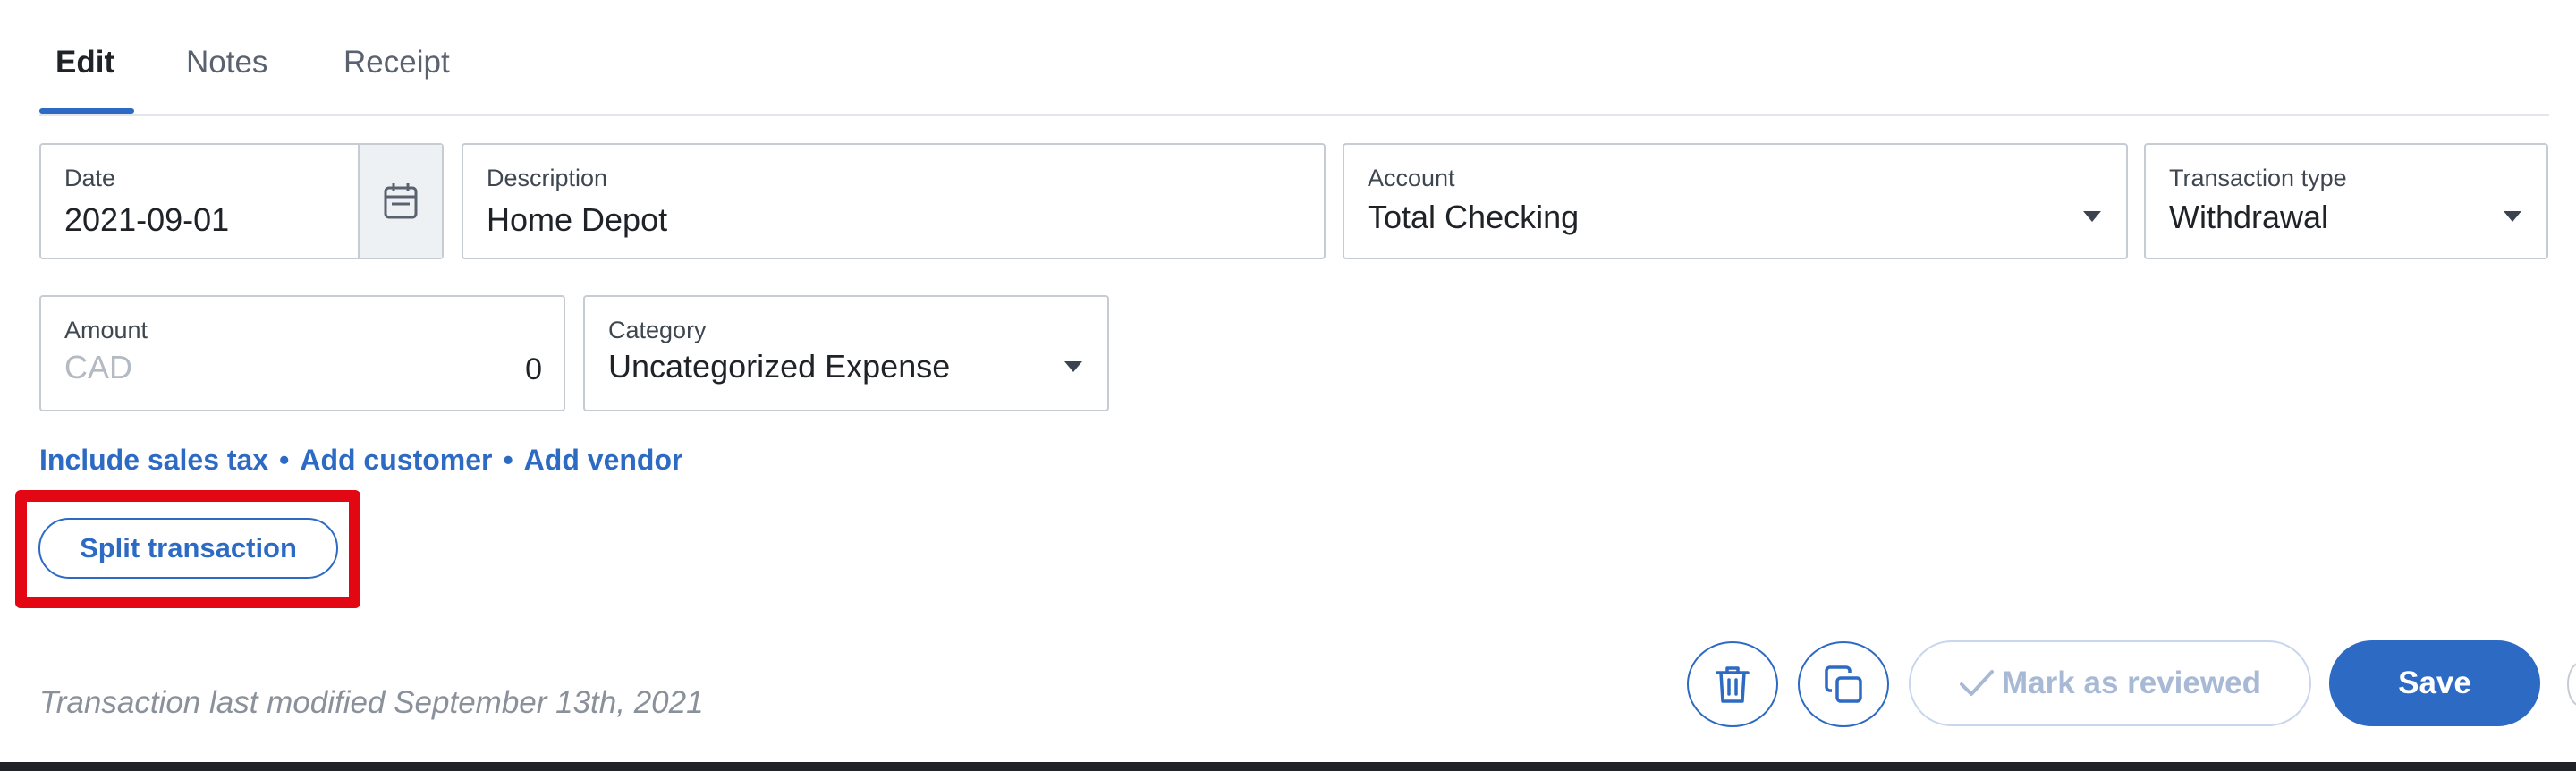 The image size is (2576, 771). Describe the element at coordinates (396, 62) in the screenshot. I see `tab-receipt: Receipt` at that location.